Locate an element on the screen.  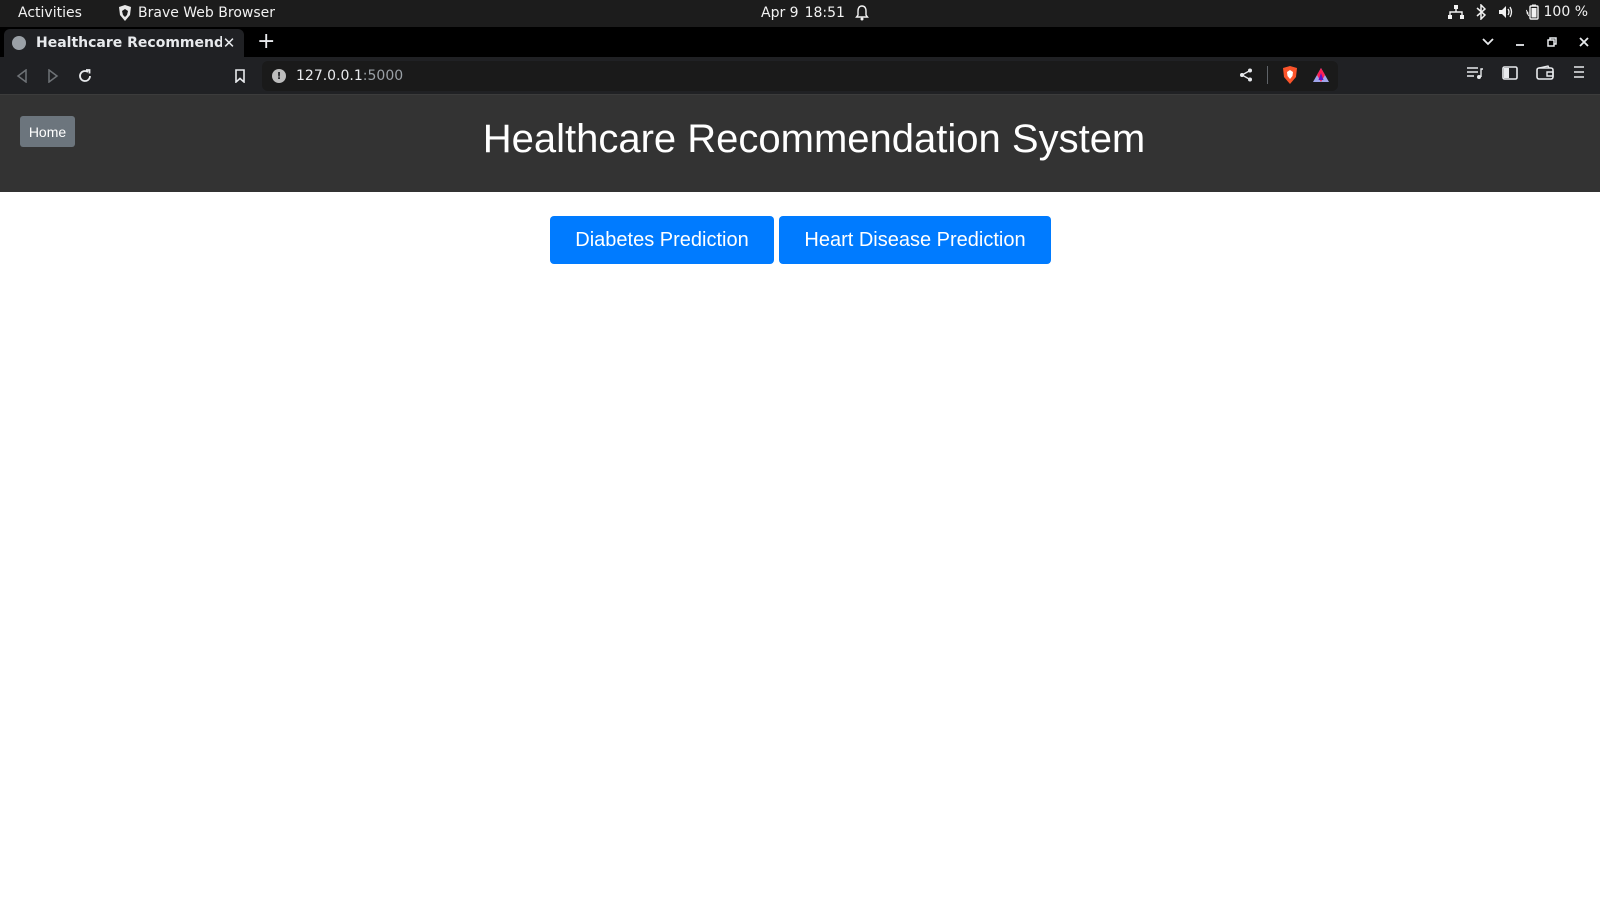
battery-icon is located at coordinates (1532, 12).